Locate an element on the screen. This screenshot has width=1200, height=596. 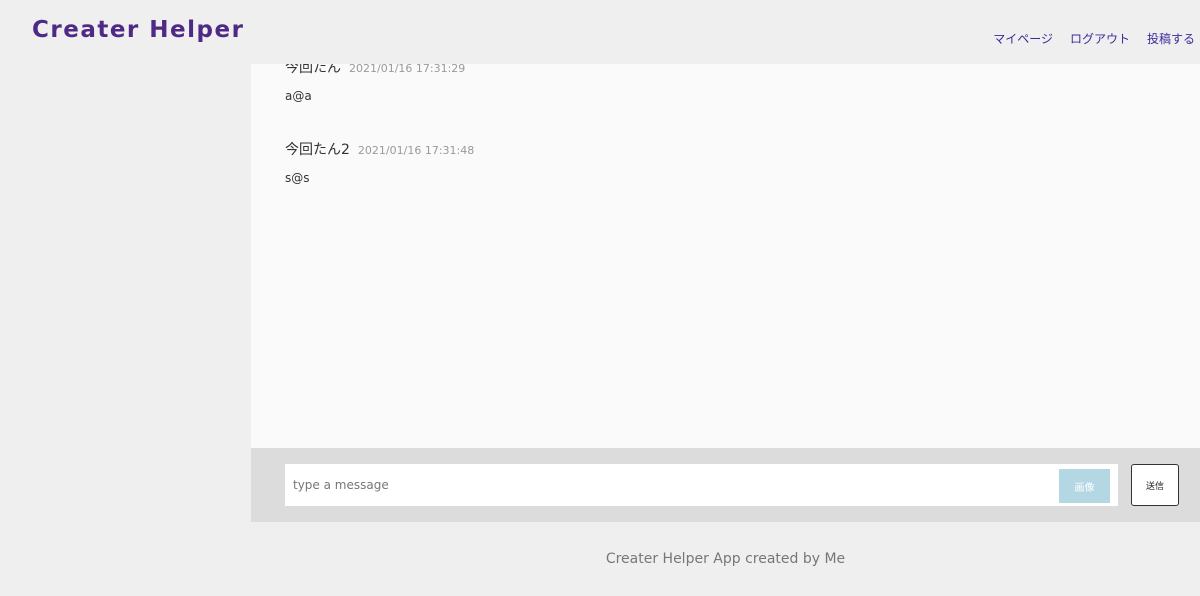
message-user-name: 今回たん is located at coordinates (313, 70).